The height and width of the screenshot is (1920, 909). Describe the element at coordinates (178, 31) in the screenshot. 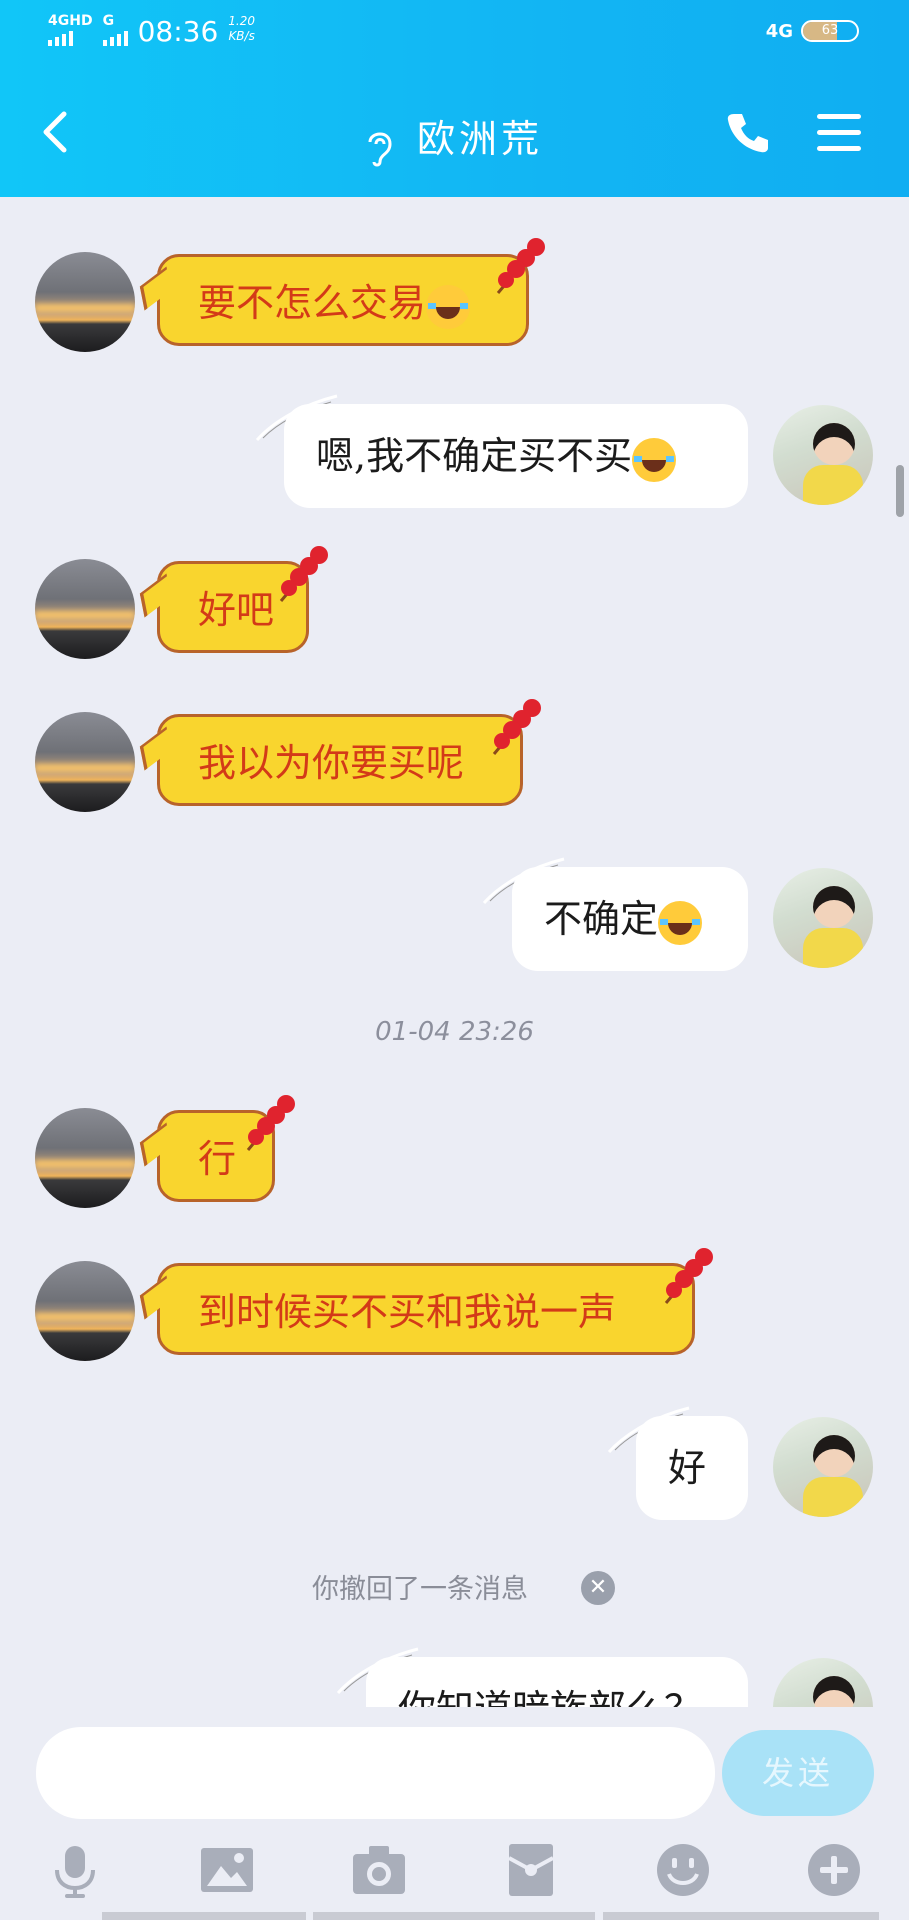

I see `clock: 08:36` at that location.